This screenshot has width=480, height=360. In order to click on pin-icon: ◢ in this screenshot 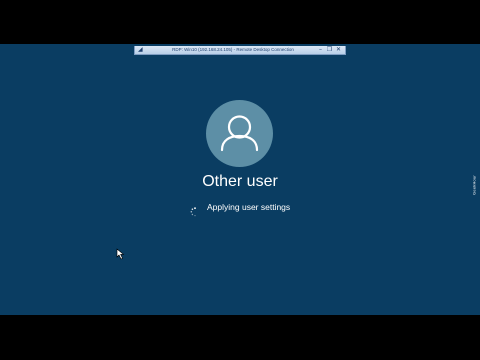, I will do `click(140, 50)`.